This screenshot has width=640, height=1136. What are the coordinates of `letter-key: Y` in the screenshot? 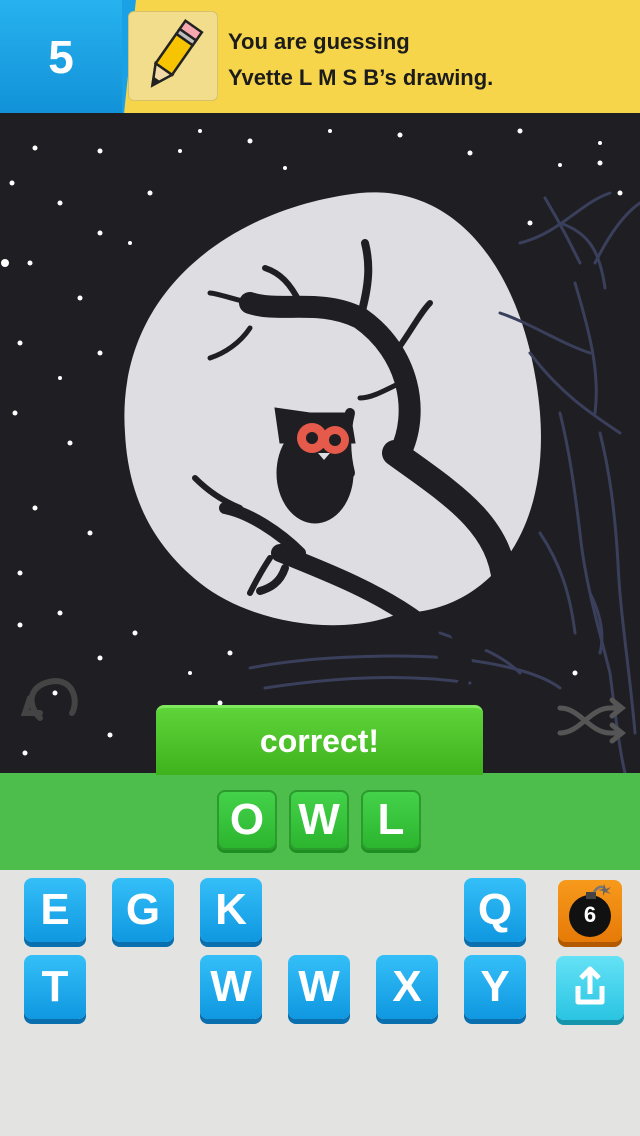 It's located at (495, 987).